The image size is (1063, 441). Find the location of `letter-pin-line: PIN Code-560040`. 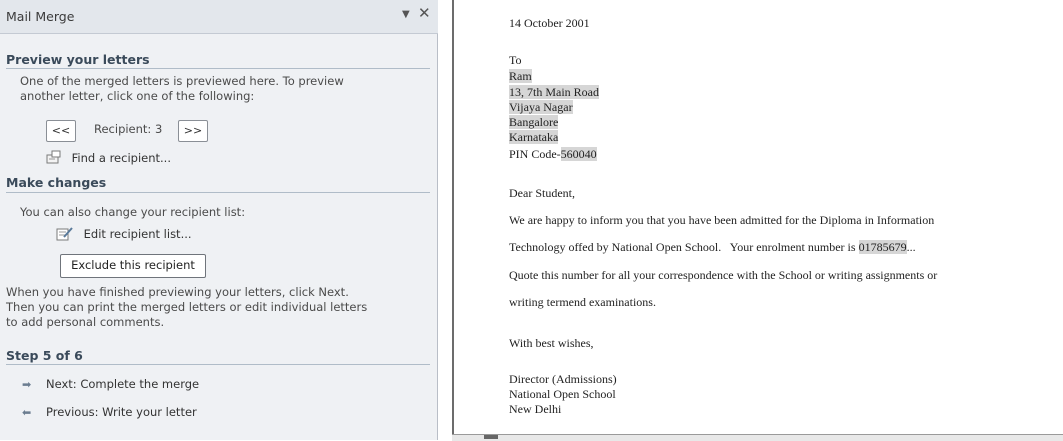

letter-pin-line: PIN Code-560040 is located at coordinates (553, 154).